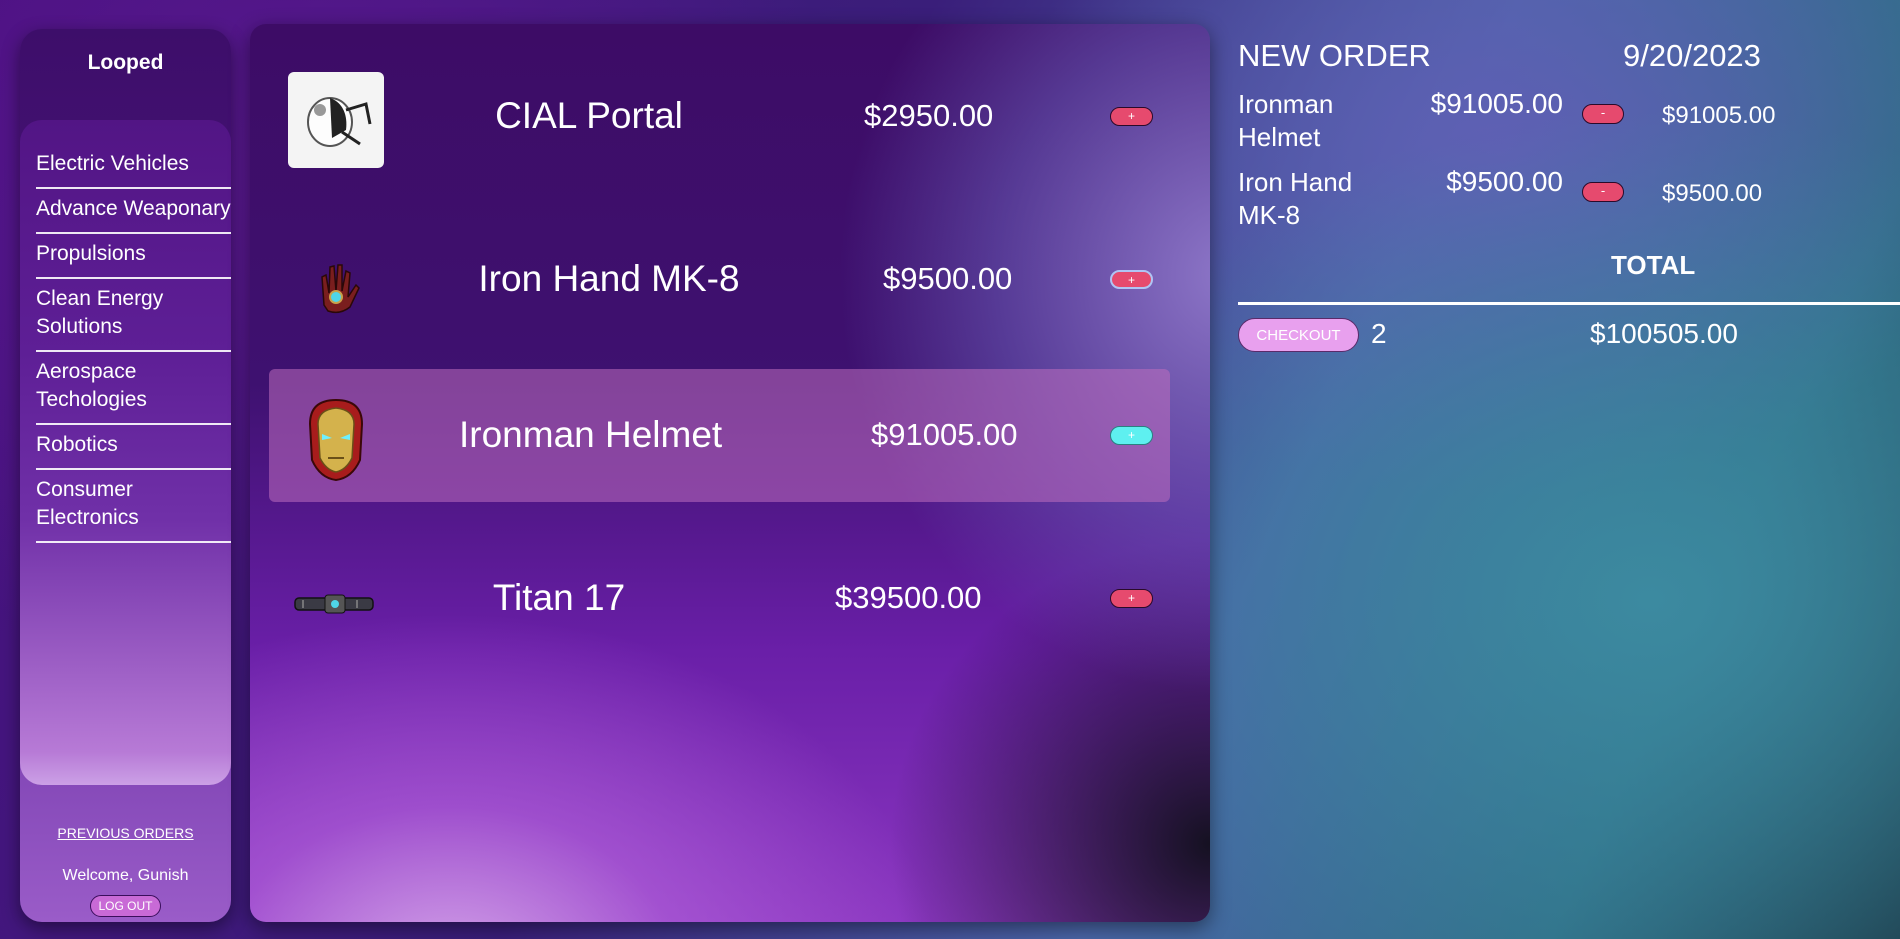 This screenshot has width=1900, height=939. I want to click on brand-logo: Looped, so click(125, 62).